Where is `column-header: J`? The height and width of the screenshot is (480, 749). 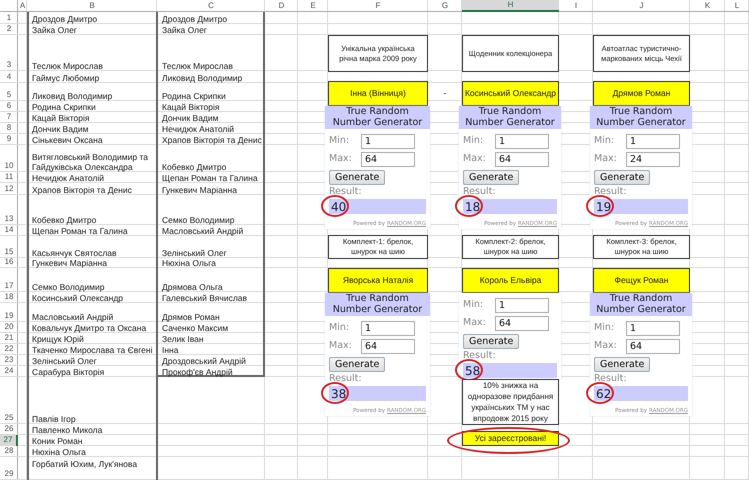
column-header: J is located at coordinates (641, 6).